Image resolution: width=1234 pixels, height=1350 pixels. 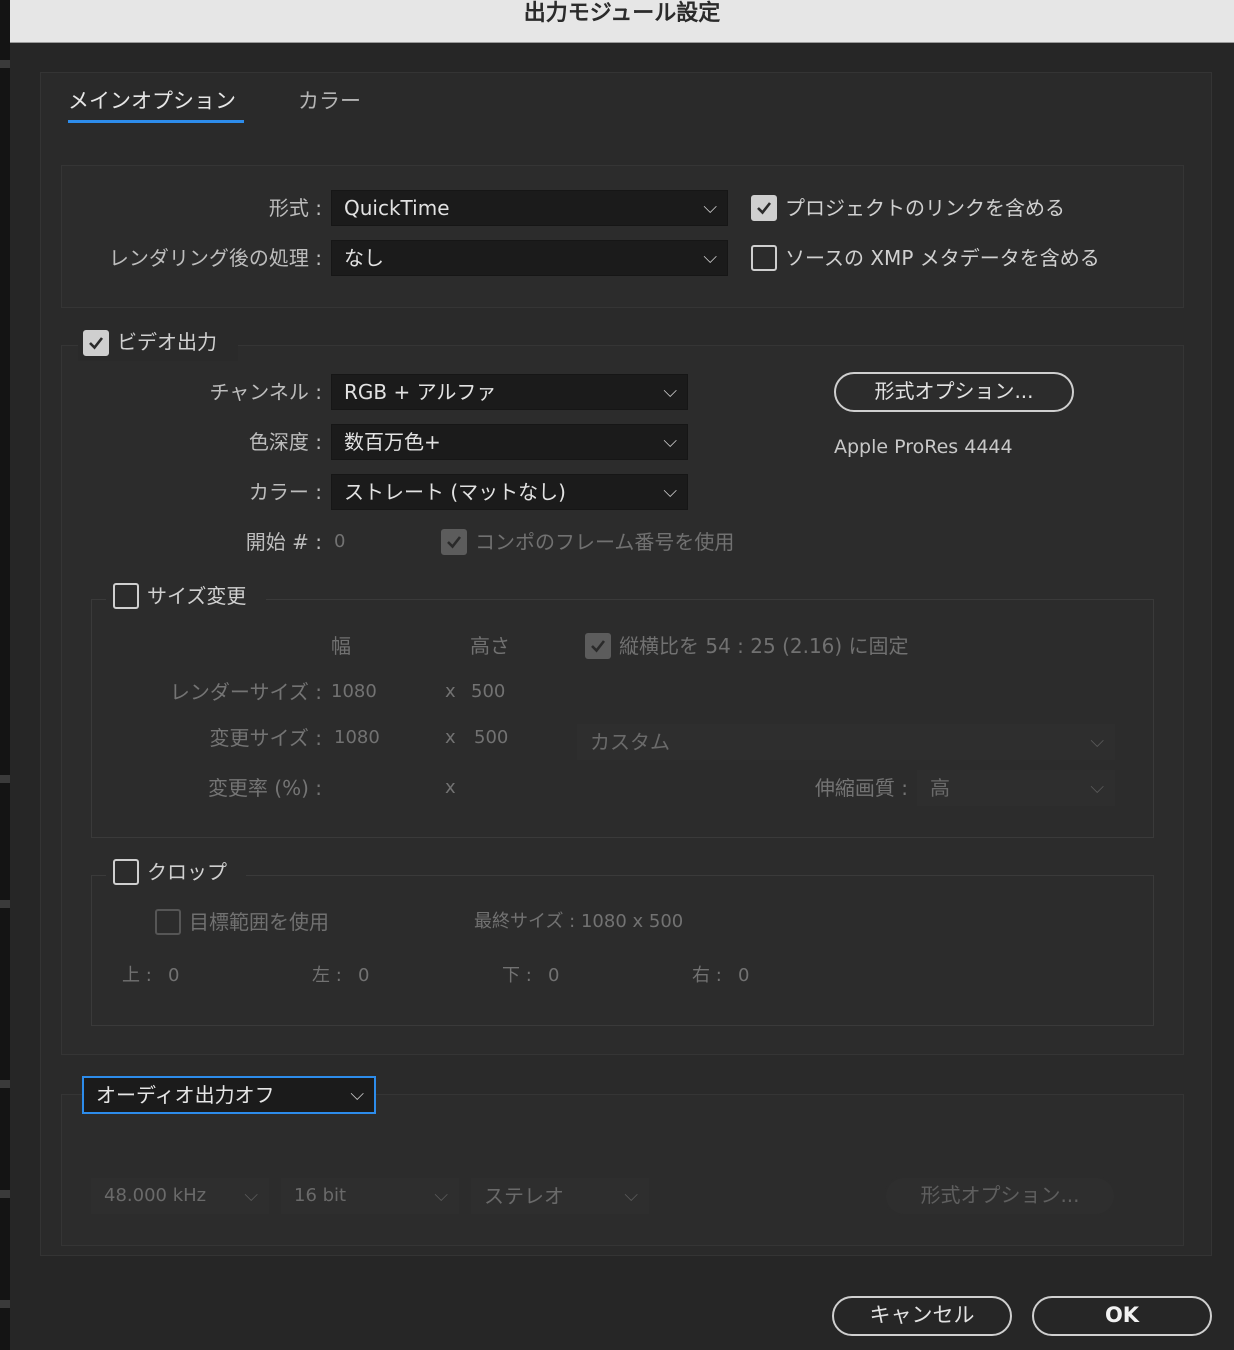 What do you see at coordinates (329, 101) in the screenshot?
I see `tab-color: カラー` at bounding box center [329, 101].